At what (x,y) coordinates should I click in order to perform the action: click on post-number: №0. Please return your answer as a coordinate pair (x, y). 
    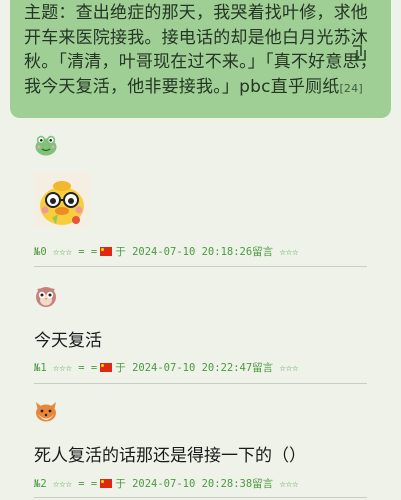
    Looking at the image, I should click on (40, 252).